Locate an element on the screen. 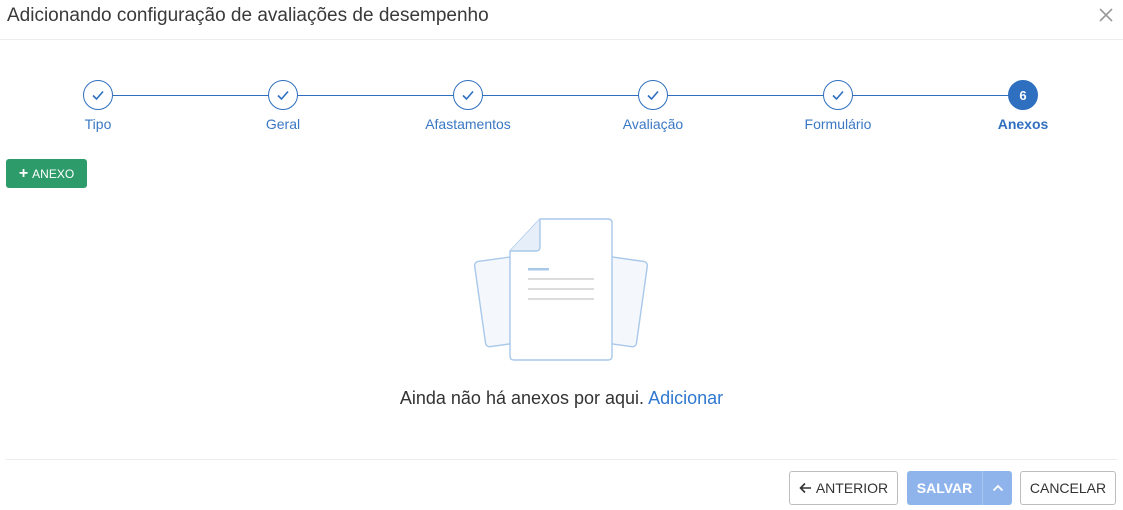 The image size is (1123, 510). footer-divider is located at coordinates (561, 459).